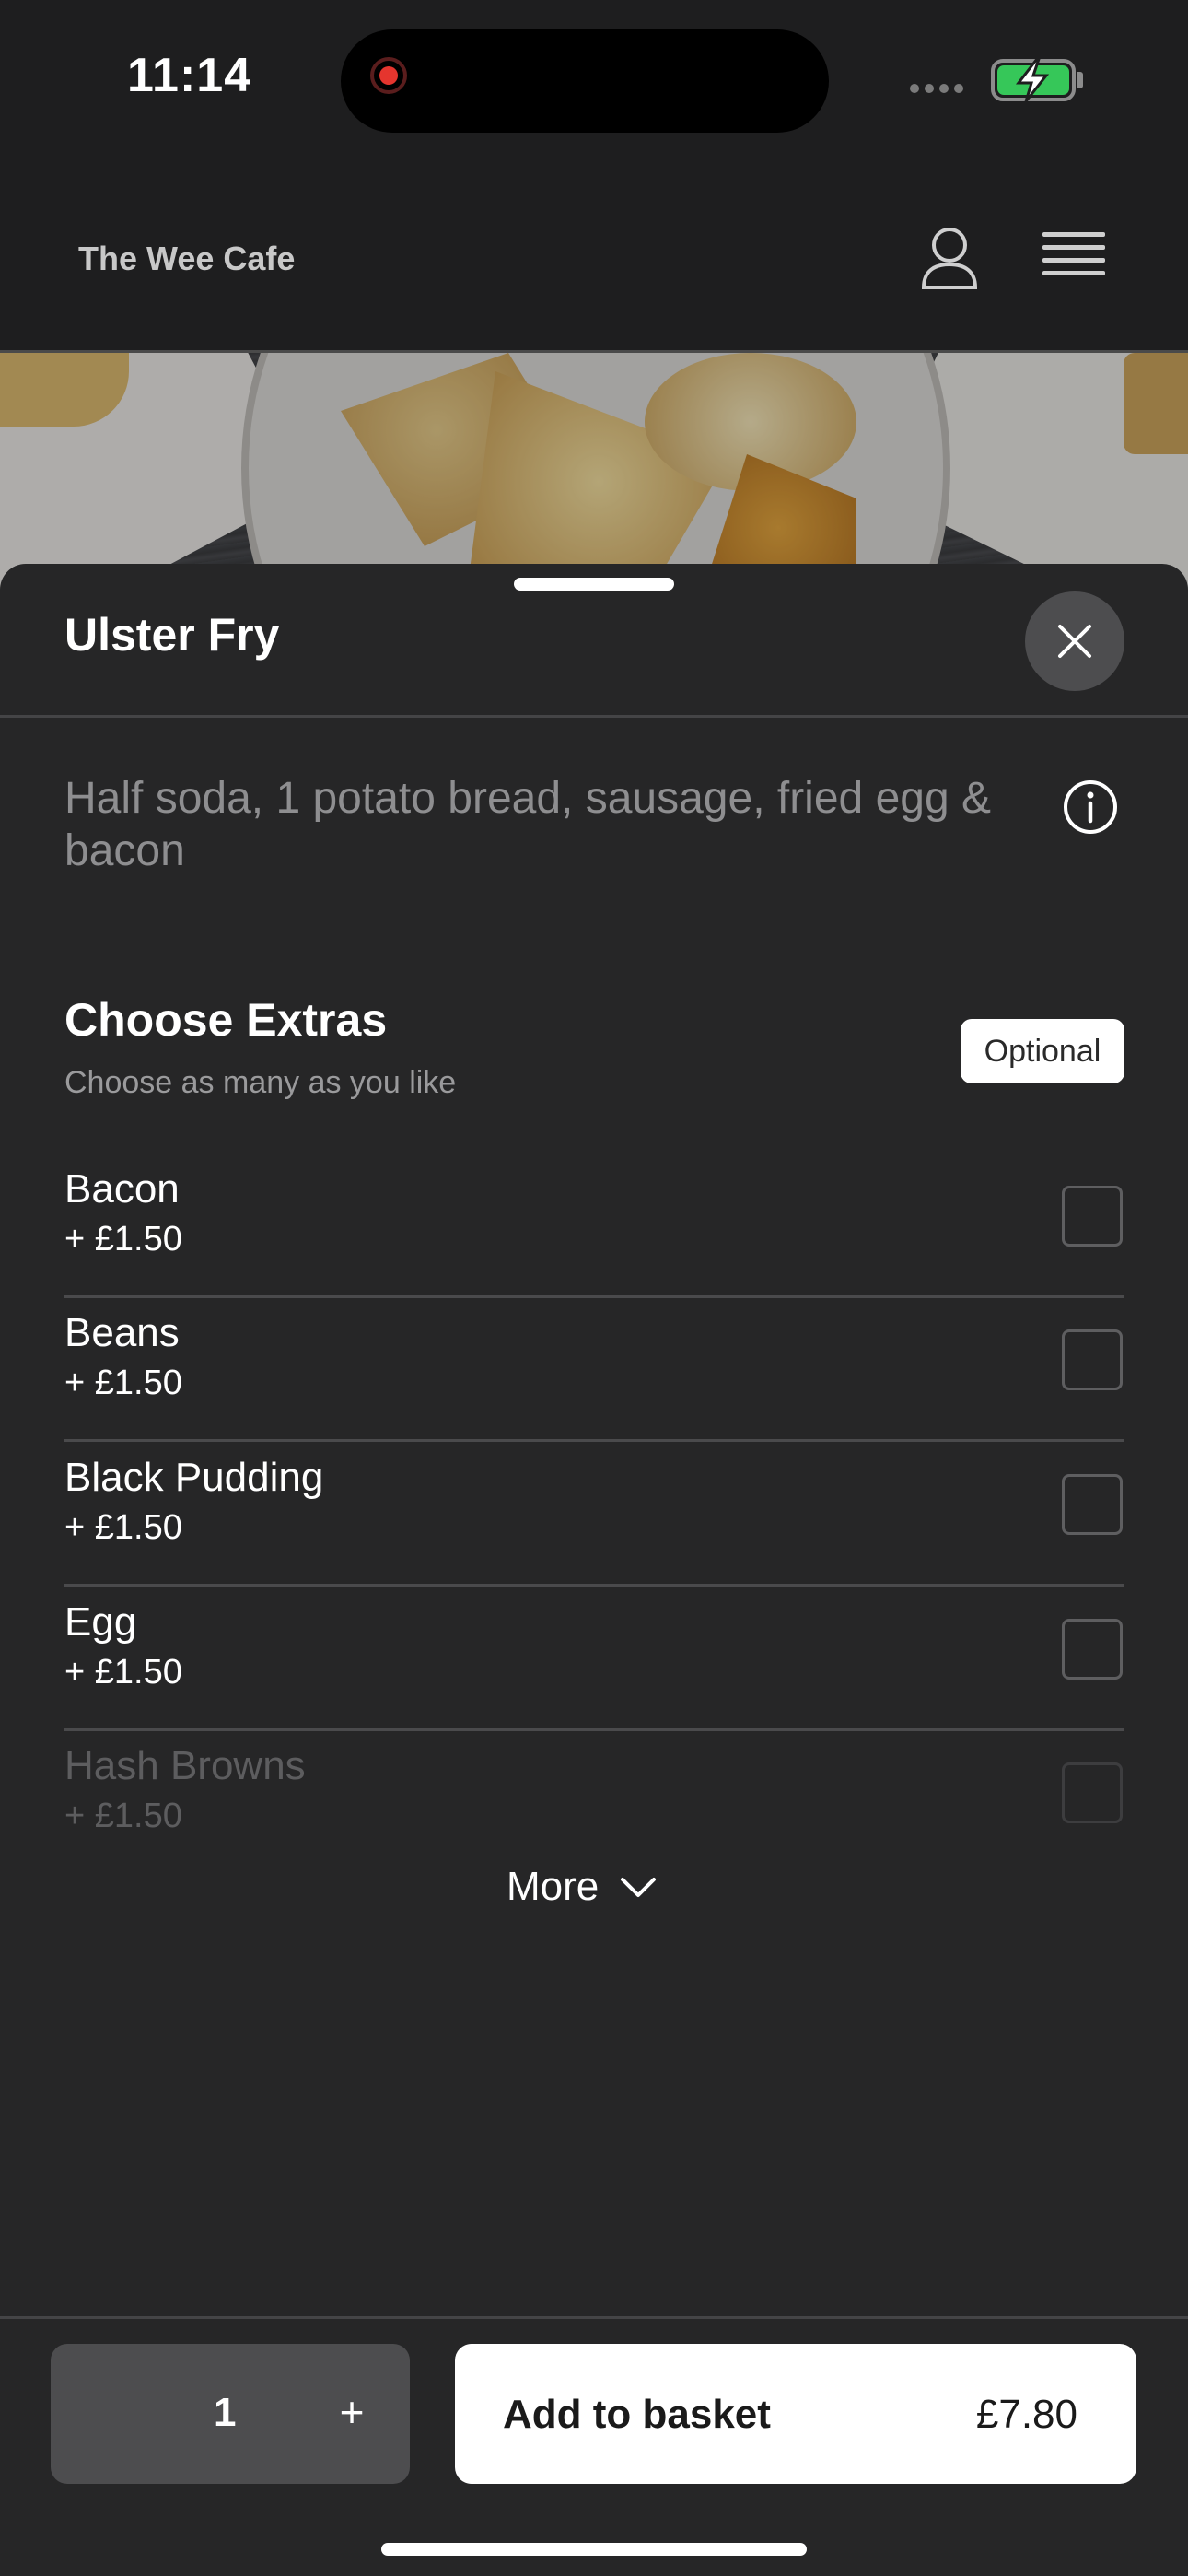 This screenshot has height=2576, width=1188. What do you see at coordinates (1073, 259) in the screenshot?
I see `hamburger-menu-icon` at bounding box center [1073, 259].